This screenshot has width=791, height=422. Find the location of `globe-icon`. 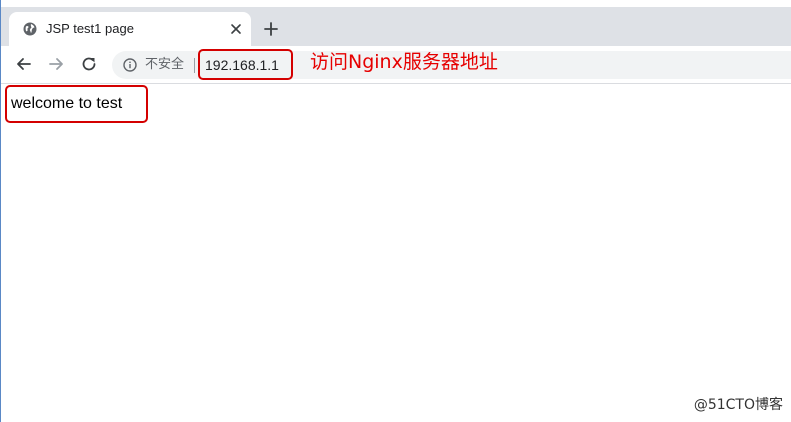

globe-icon is located at coordinates (30, 29).